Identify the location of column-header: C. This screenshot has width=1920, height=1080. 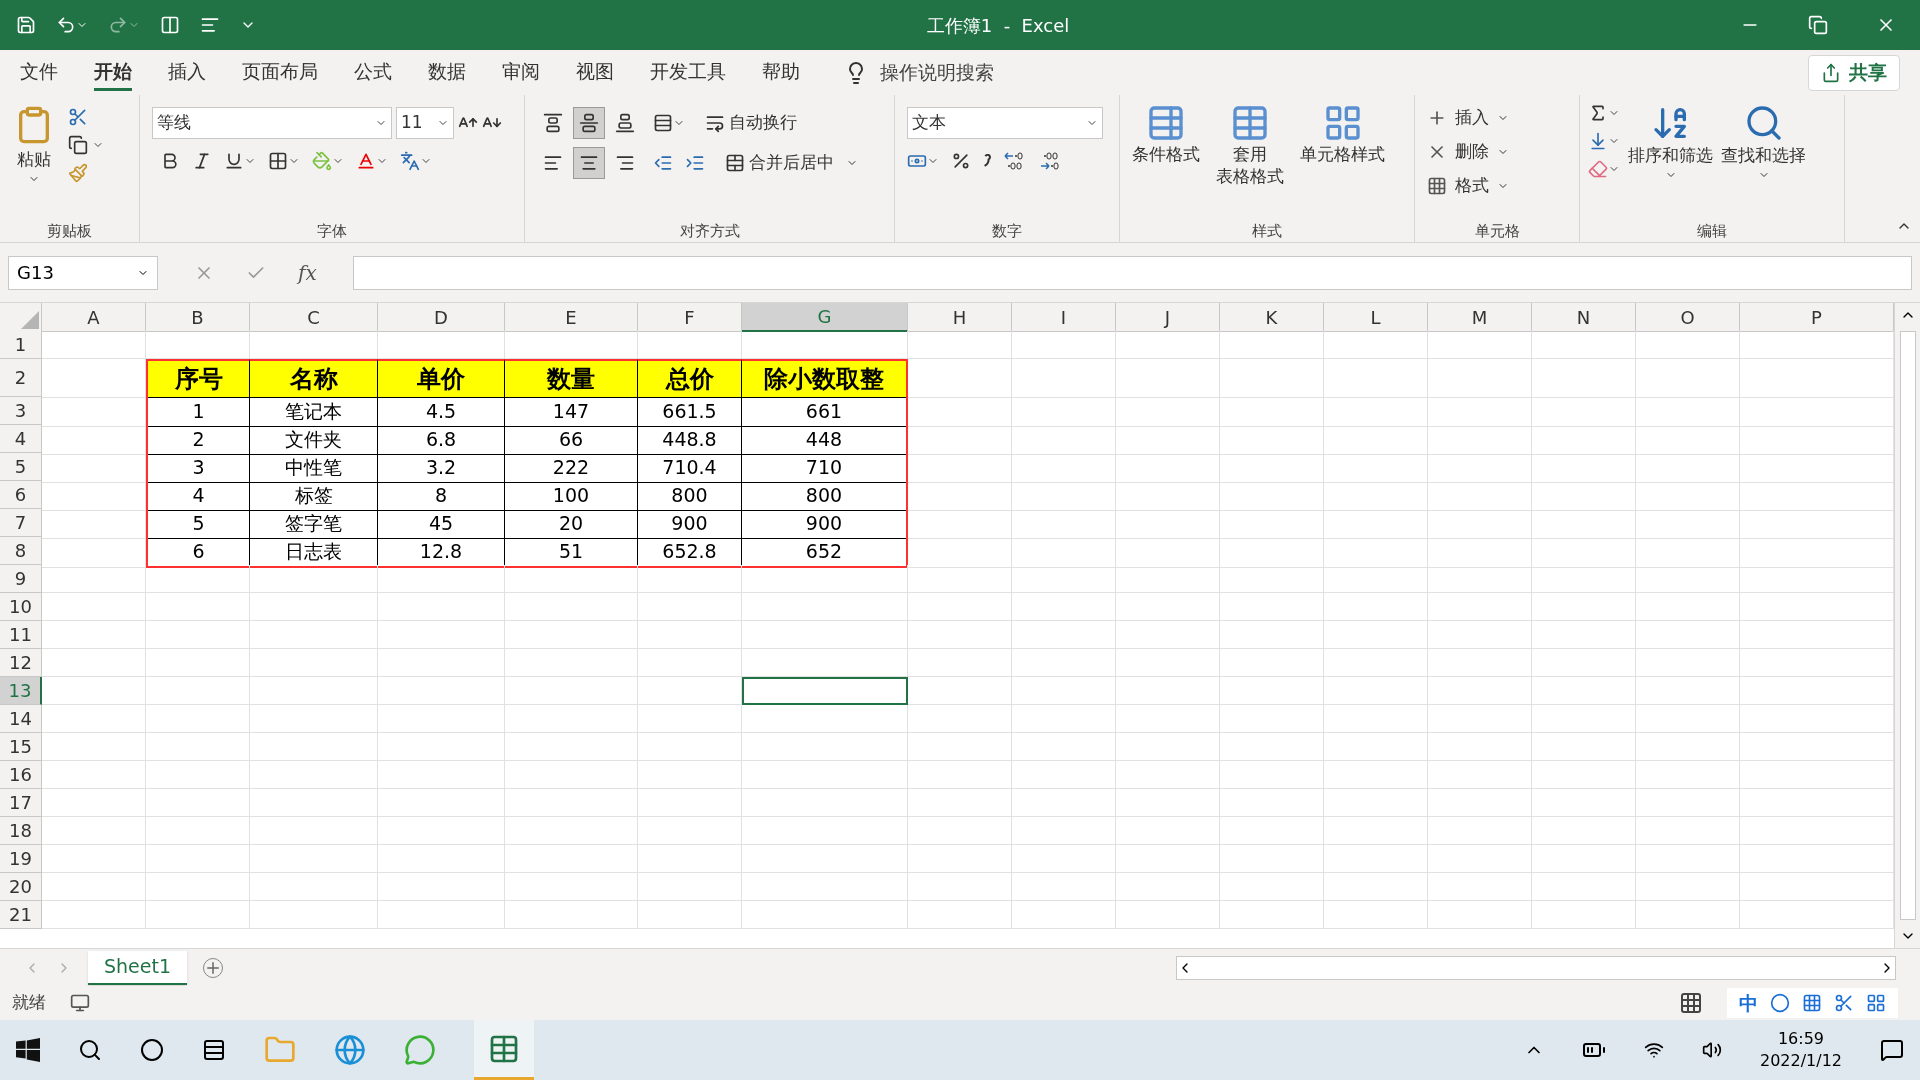
(314, 317).